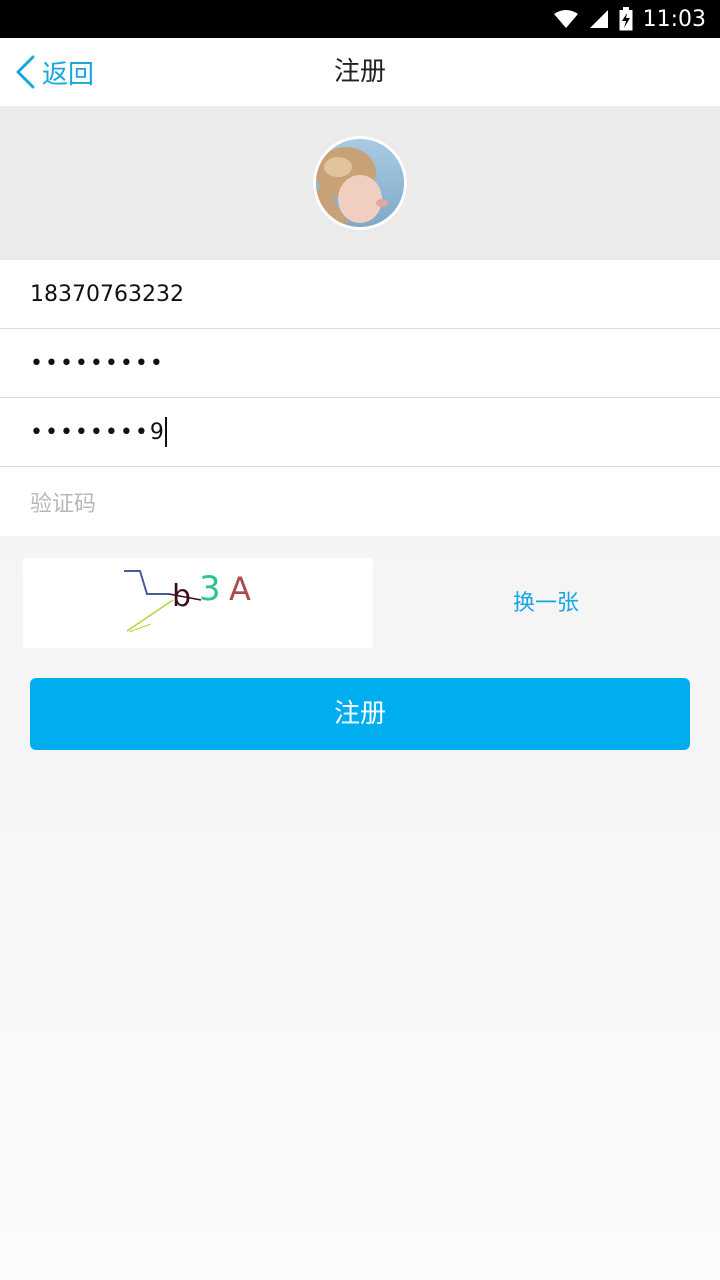 Image resolution: width=720 pixels, height=1280 pixels. Describe the element at coordinates (165, 432) in the screenshot. I see `text-caret` at that location.